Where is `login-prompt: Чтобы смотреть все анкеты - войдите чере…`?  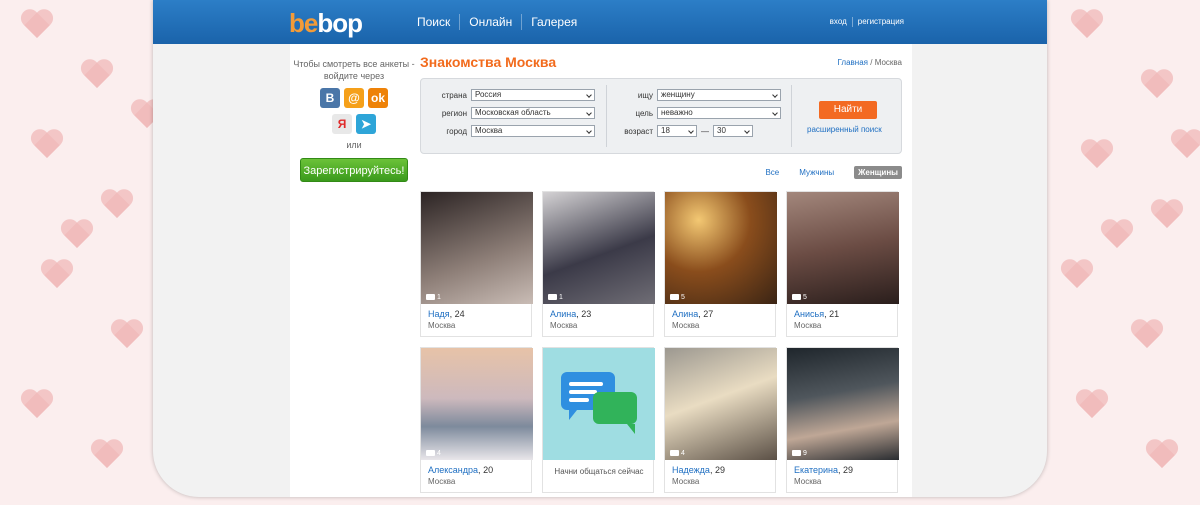 login-prompt: Чтобы смотреть все анкеты - войдите чере… is located at coordinates (354, 70).